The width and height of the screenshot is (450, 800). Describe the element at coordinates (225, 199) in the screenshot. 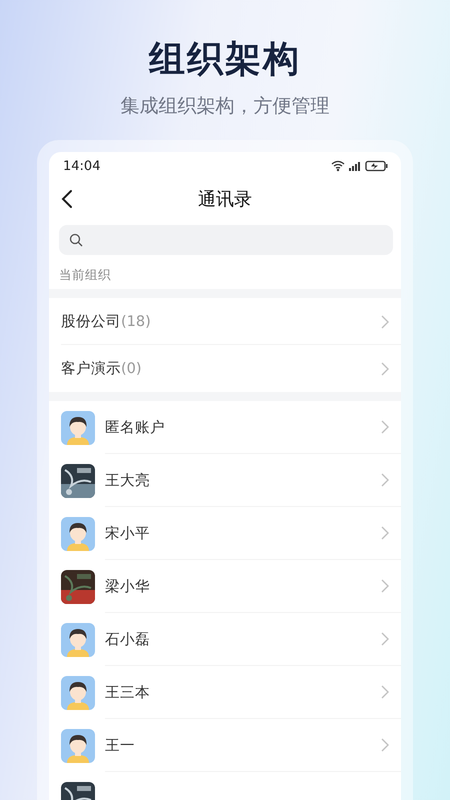

I see `screen-title: 通讯录` at that location.